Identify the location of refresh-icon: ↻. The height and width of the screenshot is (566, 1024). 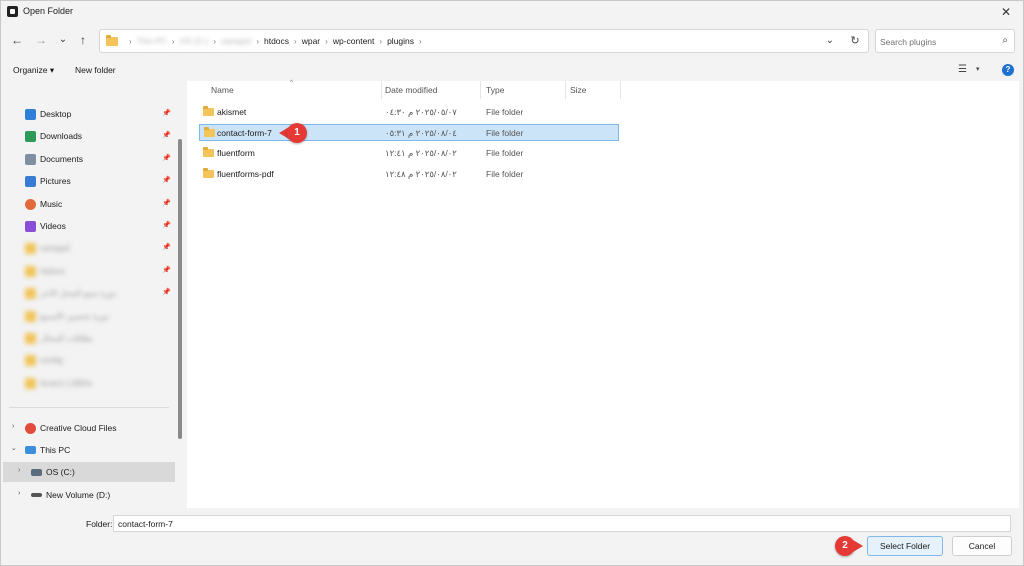
(855, 41).